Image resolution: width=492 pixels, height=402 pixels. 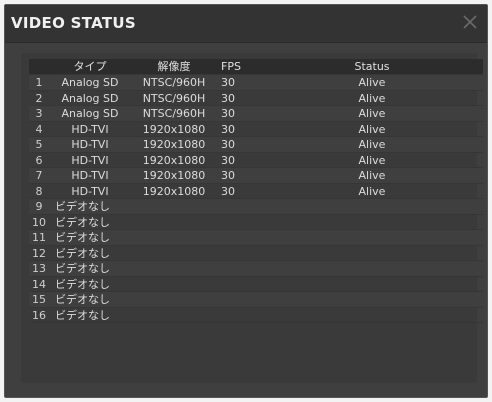 I want to click on header-fps: FPS, so click(x=231, y=66).